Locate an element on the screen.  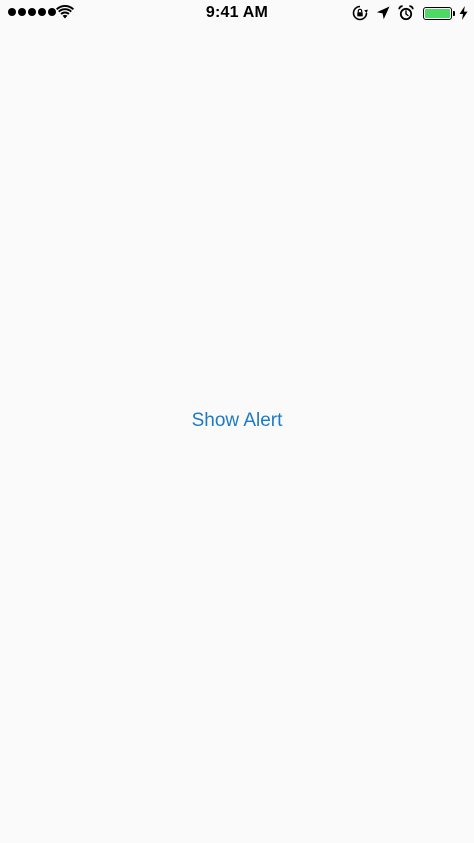
battery-cap is located at coordinates (454, 13).